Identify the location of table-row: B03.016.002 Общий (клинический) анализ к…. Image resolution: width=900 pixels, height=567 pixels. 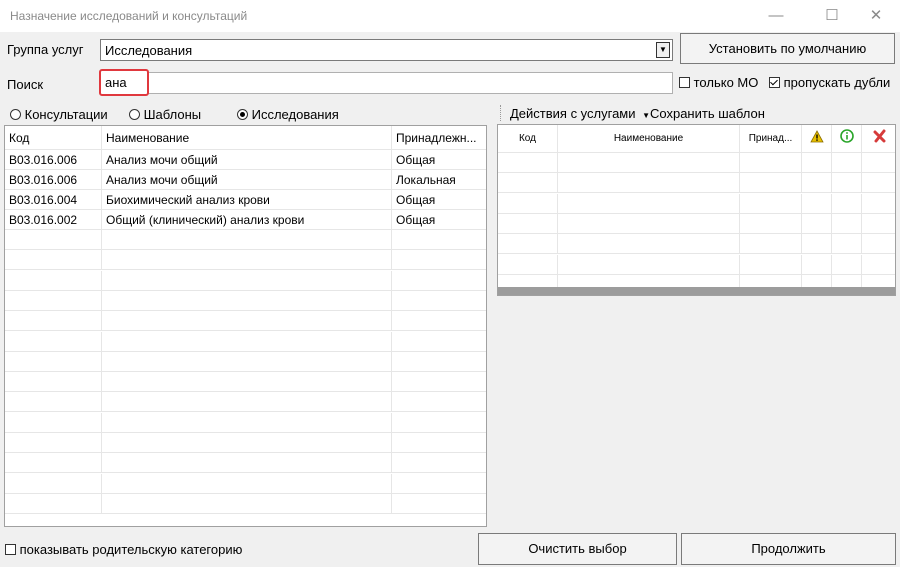
(245, 220).